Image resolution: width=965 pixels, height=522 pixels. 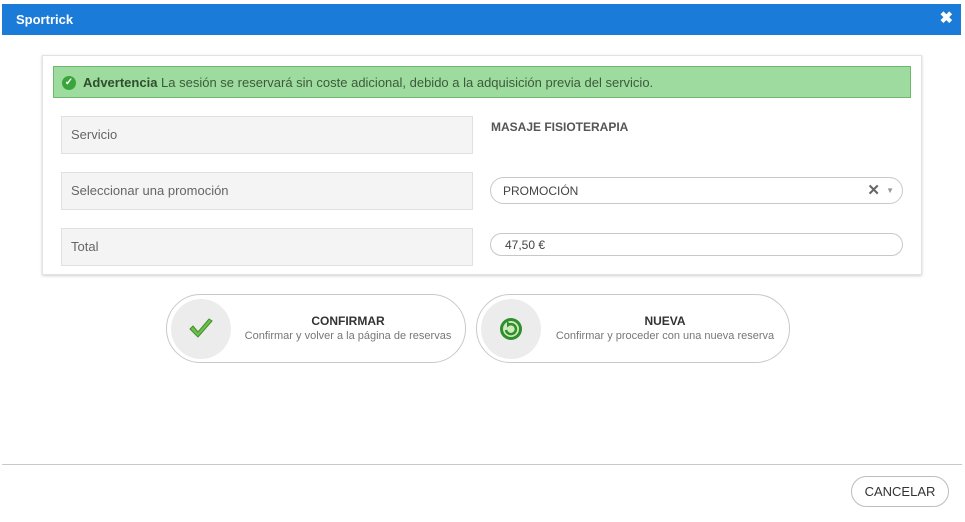 What do you see at coordinates (946, 19) in the screenshot?
I see `close-icon: ✖` at bounding box center [946, 19].